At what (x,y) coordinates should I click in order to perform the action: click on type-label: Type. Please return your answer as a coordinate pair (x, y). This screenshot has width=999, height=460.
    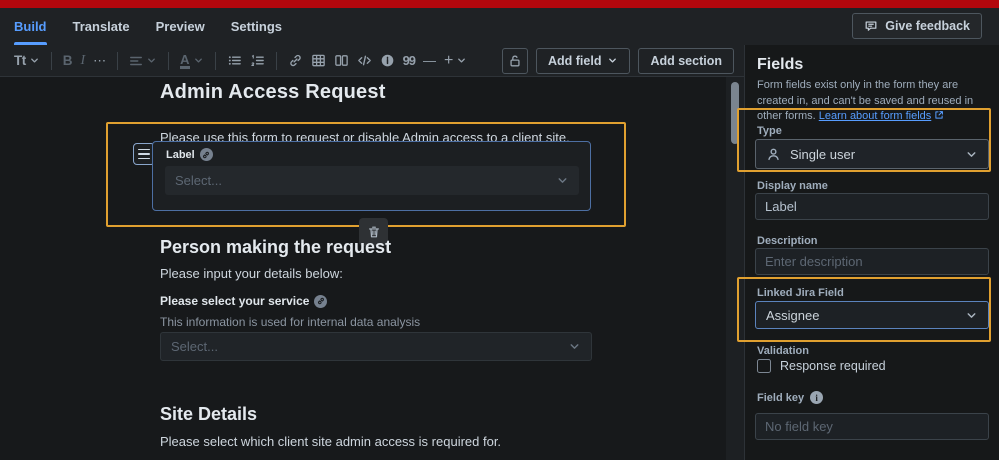
    Looking at the image, I should click on (769, 131).